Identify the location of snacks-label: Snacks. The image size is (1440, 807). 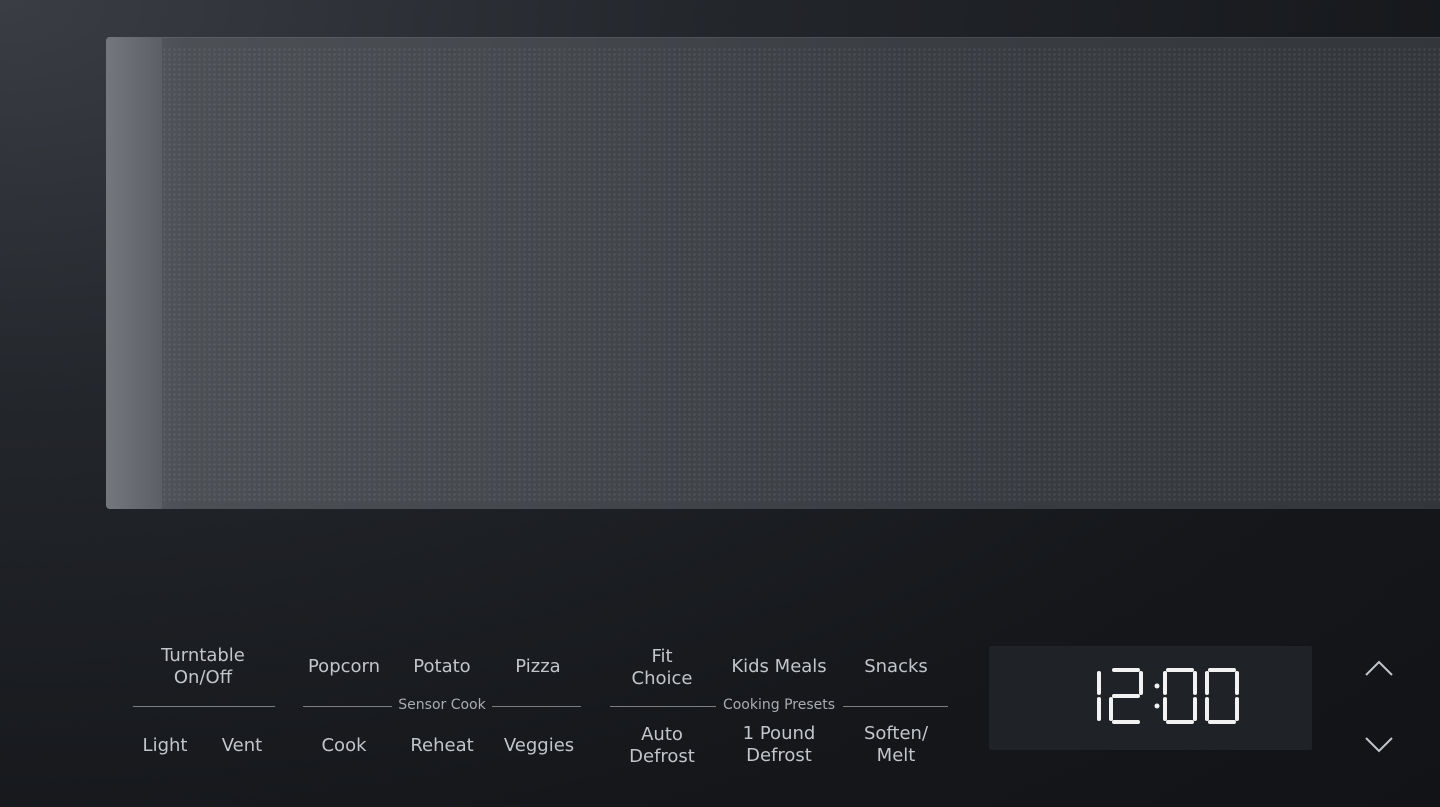
(896, 666).